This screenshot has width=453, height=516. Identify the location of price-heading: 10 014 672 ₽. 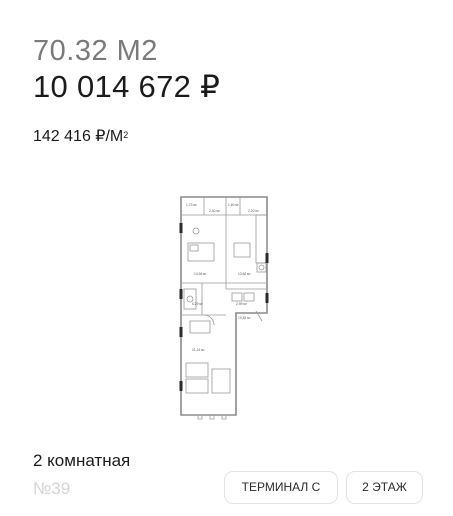
(127, 86).